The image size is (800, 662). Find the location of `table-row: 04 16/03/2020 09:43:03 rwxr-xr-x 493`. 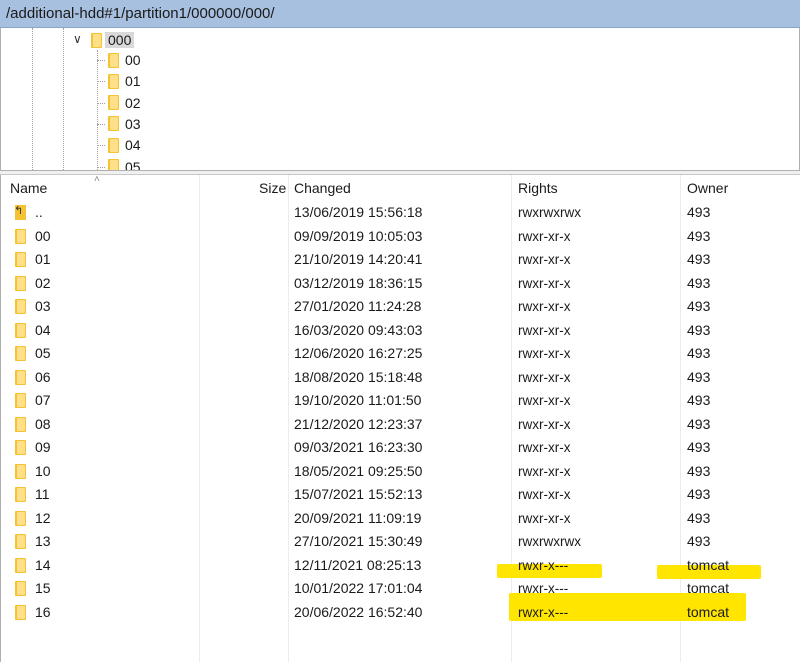

table-row: 04 16/03/2020 09:43:03 rwxr-xr-x 493 is located at coordinates (400, 331).